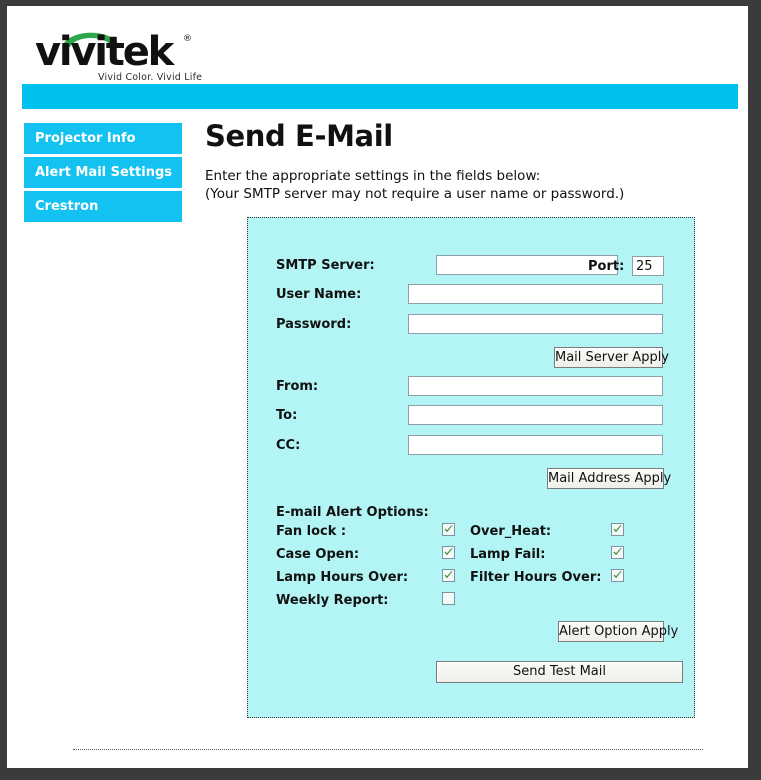  I want to click on filter-hours-over-checkbox, so click(617, 575).